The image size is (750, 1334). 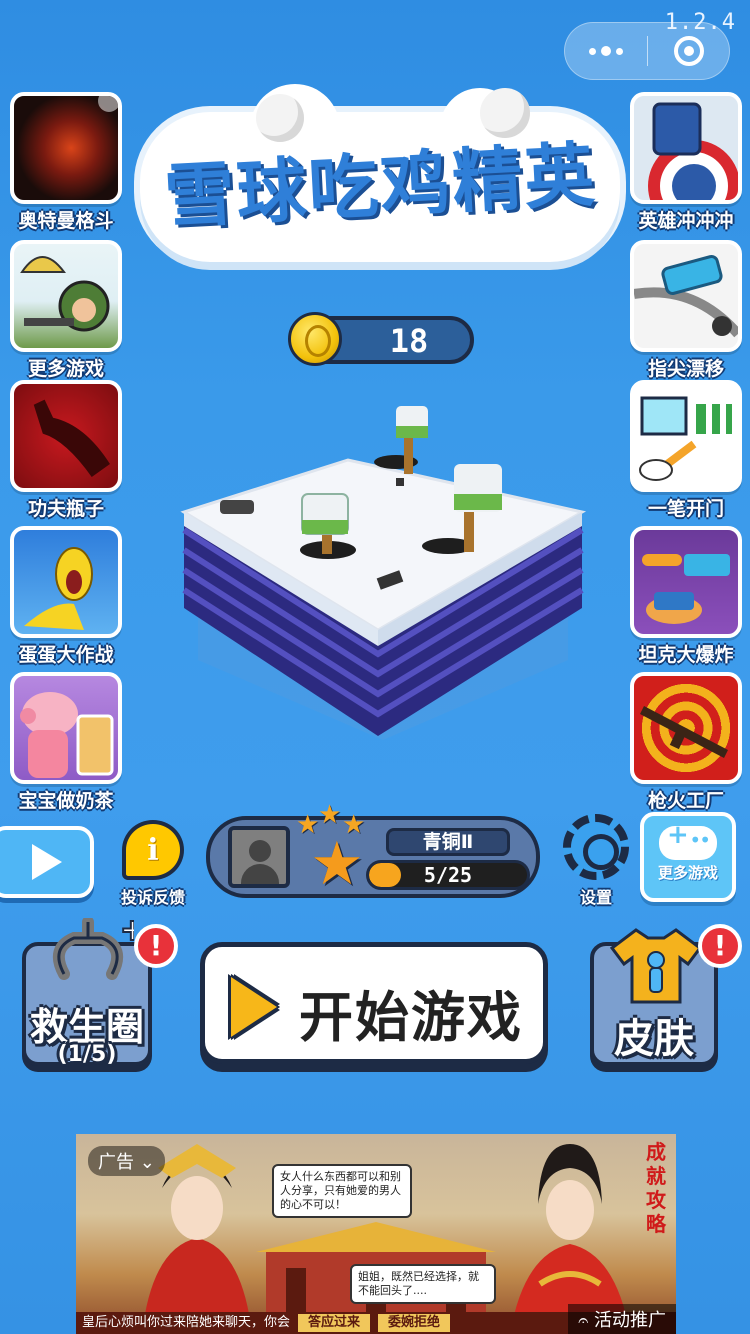 I want to click on captain-shield-icon, so click(x=686, y=148).